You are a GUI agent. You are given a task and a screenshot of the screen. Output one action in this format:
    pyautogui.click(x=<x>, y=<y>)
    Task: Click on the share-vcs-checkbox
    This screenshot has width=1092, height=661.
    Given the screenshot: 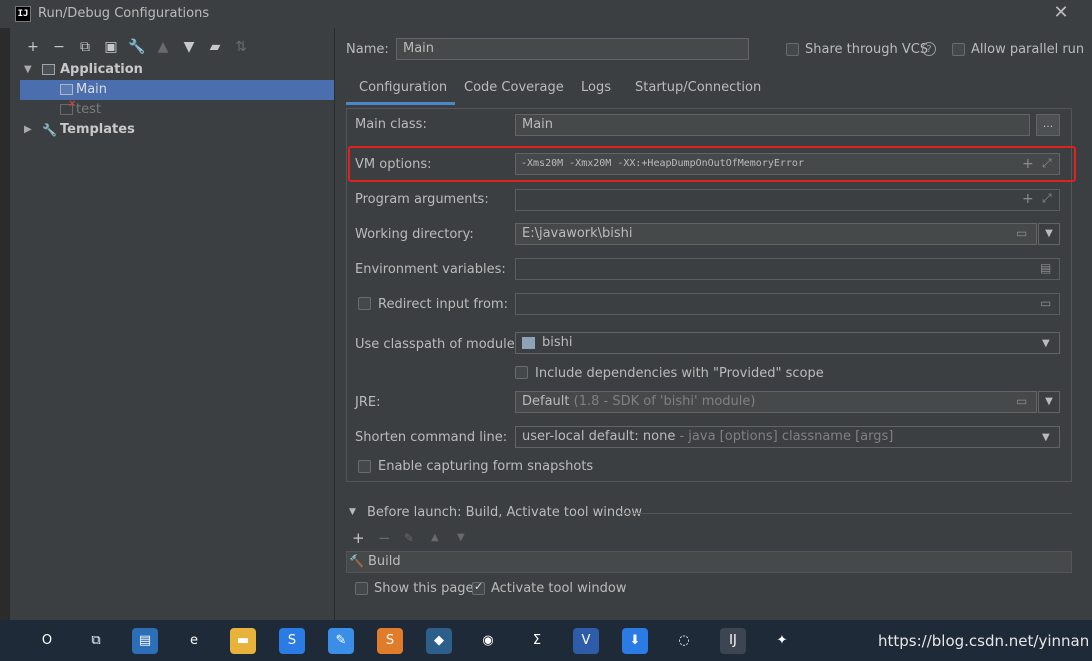 What is the action you would take?
    pyautogui.click(x=792, y=49)
    